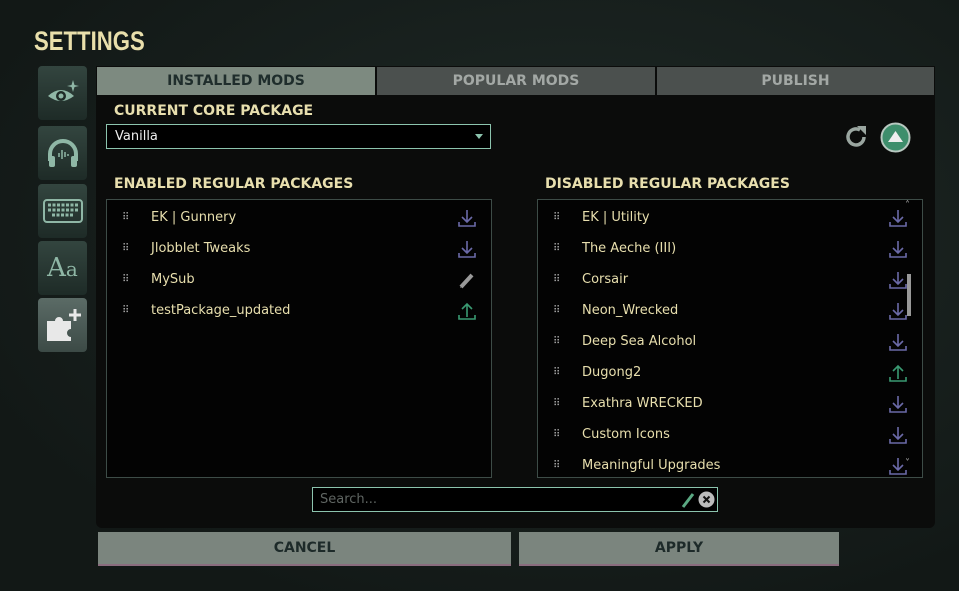 The width and height of the screenshot is (959, 591). I want to click on edit-icon, so click(467, 280).